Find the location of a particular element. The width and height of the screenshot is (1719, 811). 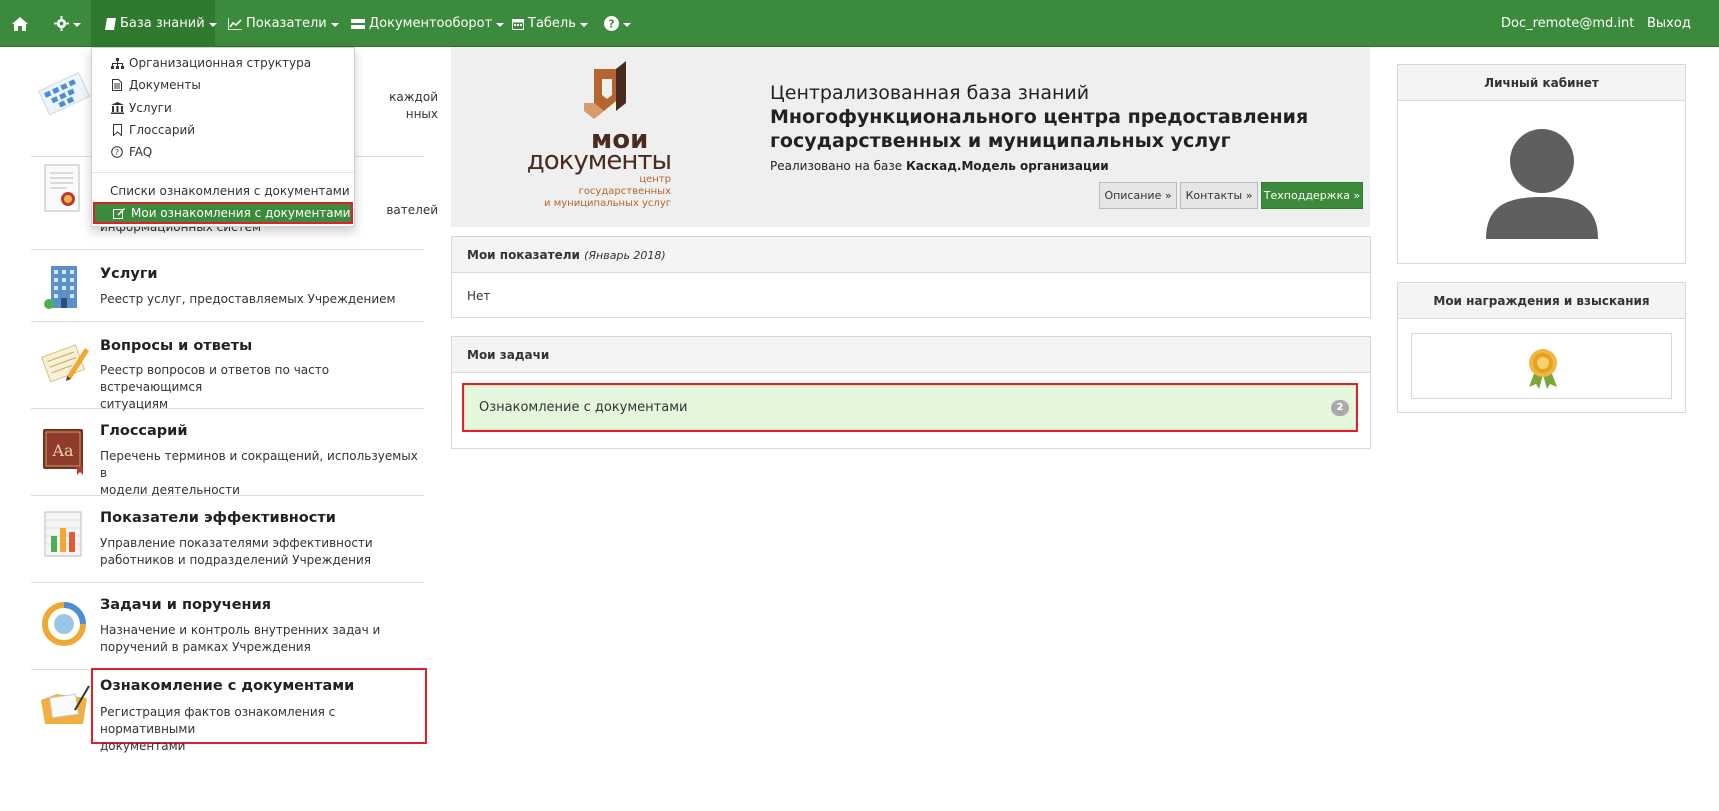

list-item-title: Вопросы и ответы is located at coordinates (176, 346).